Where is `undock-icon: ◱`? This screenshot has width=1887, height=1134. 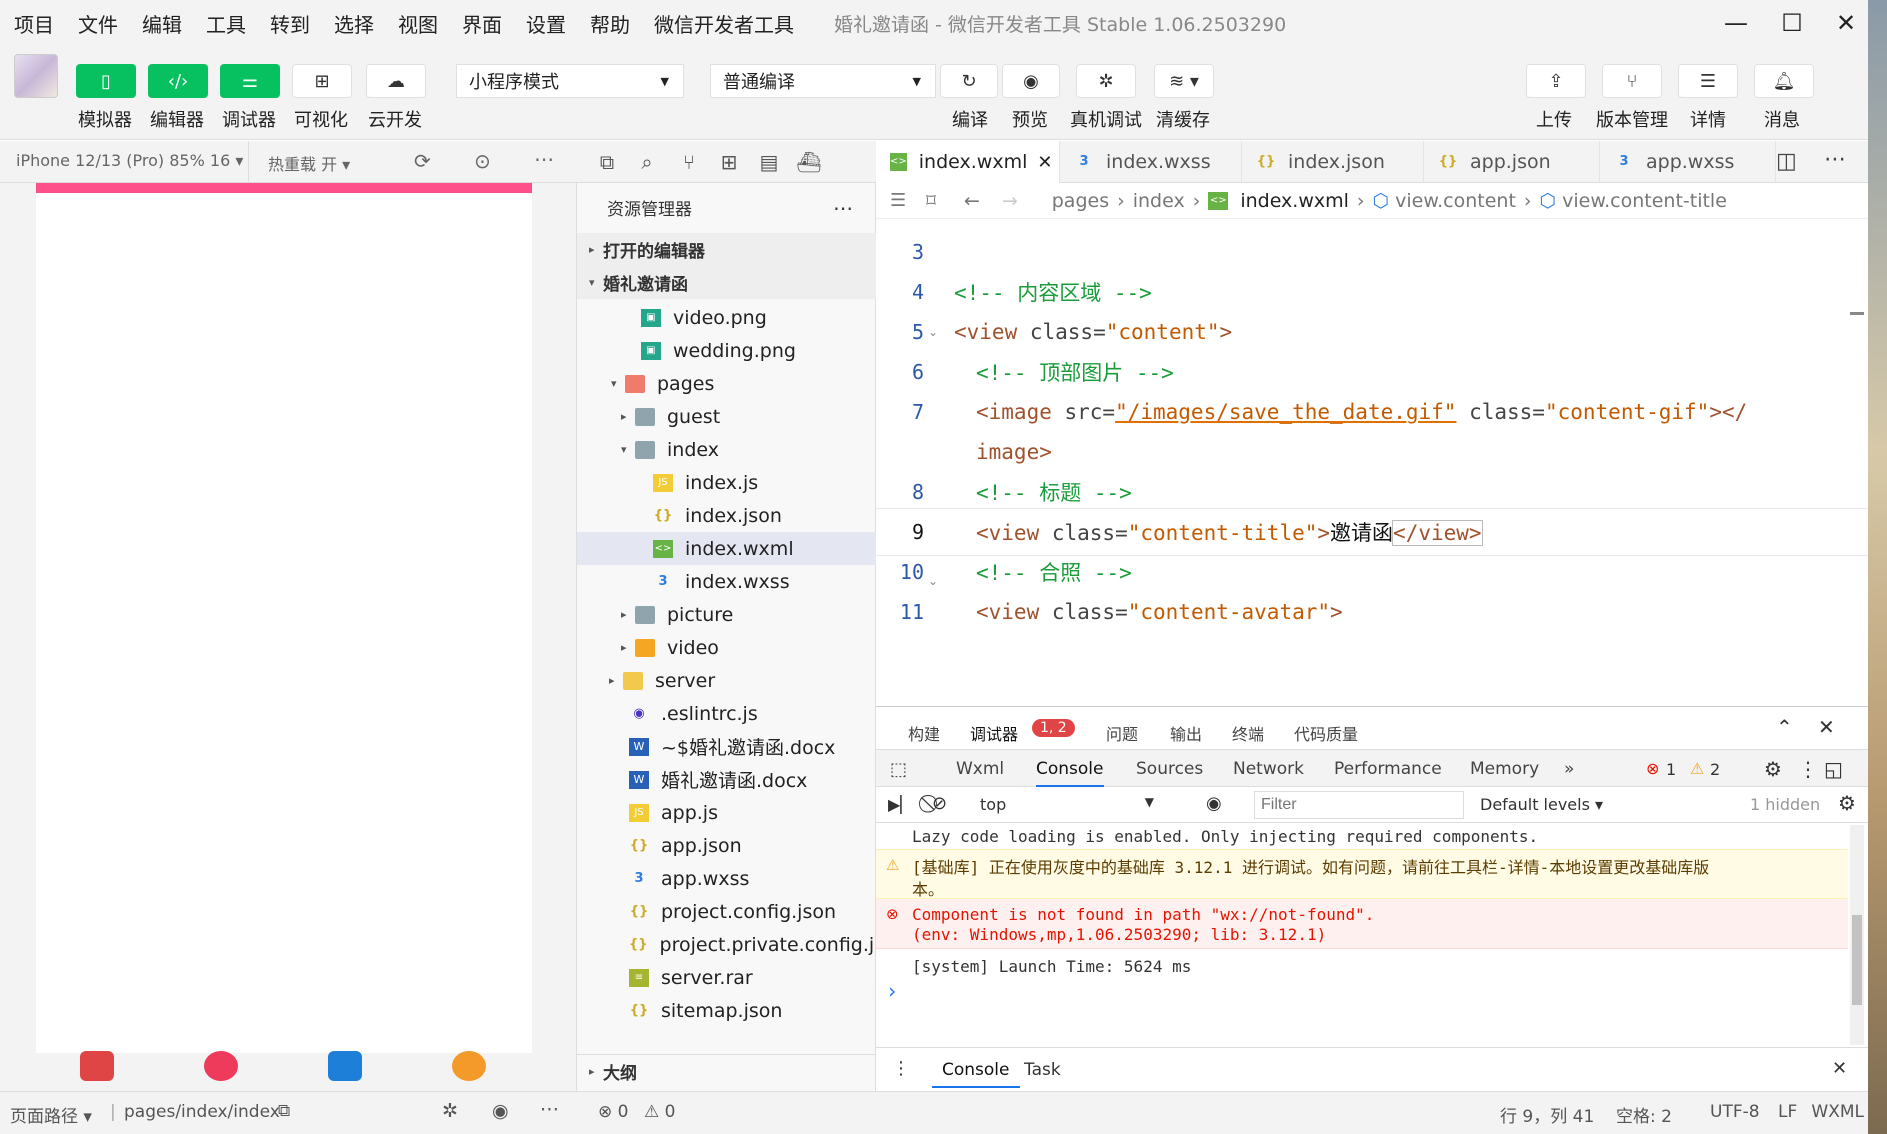
undock-icon: ◱ is located at coordinates (1833, 769).